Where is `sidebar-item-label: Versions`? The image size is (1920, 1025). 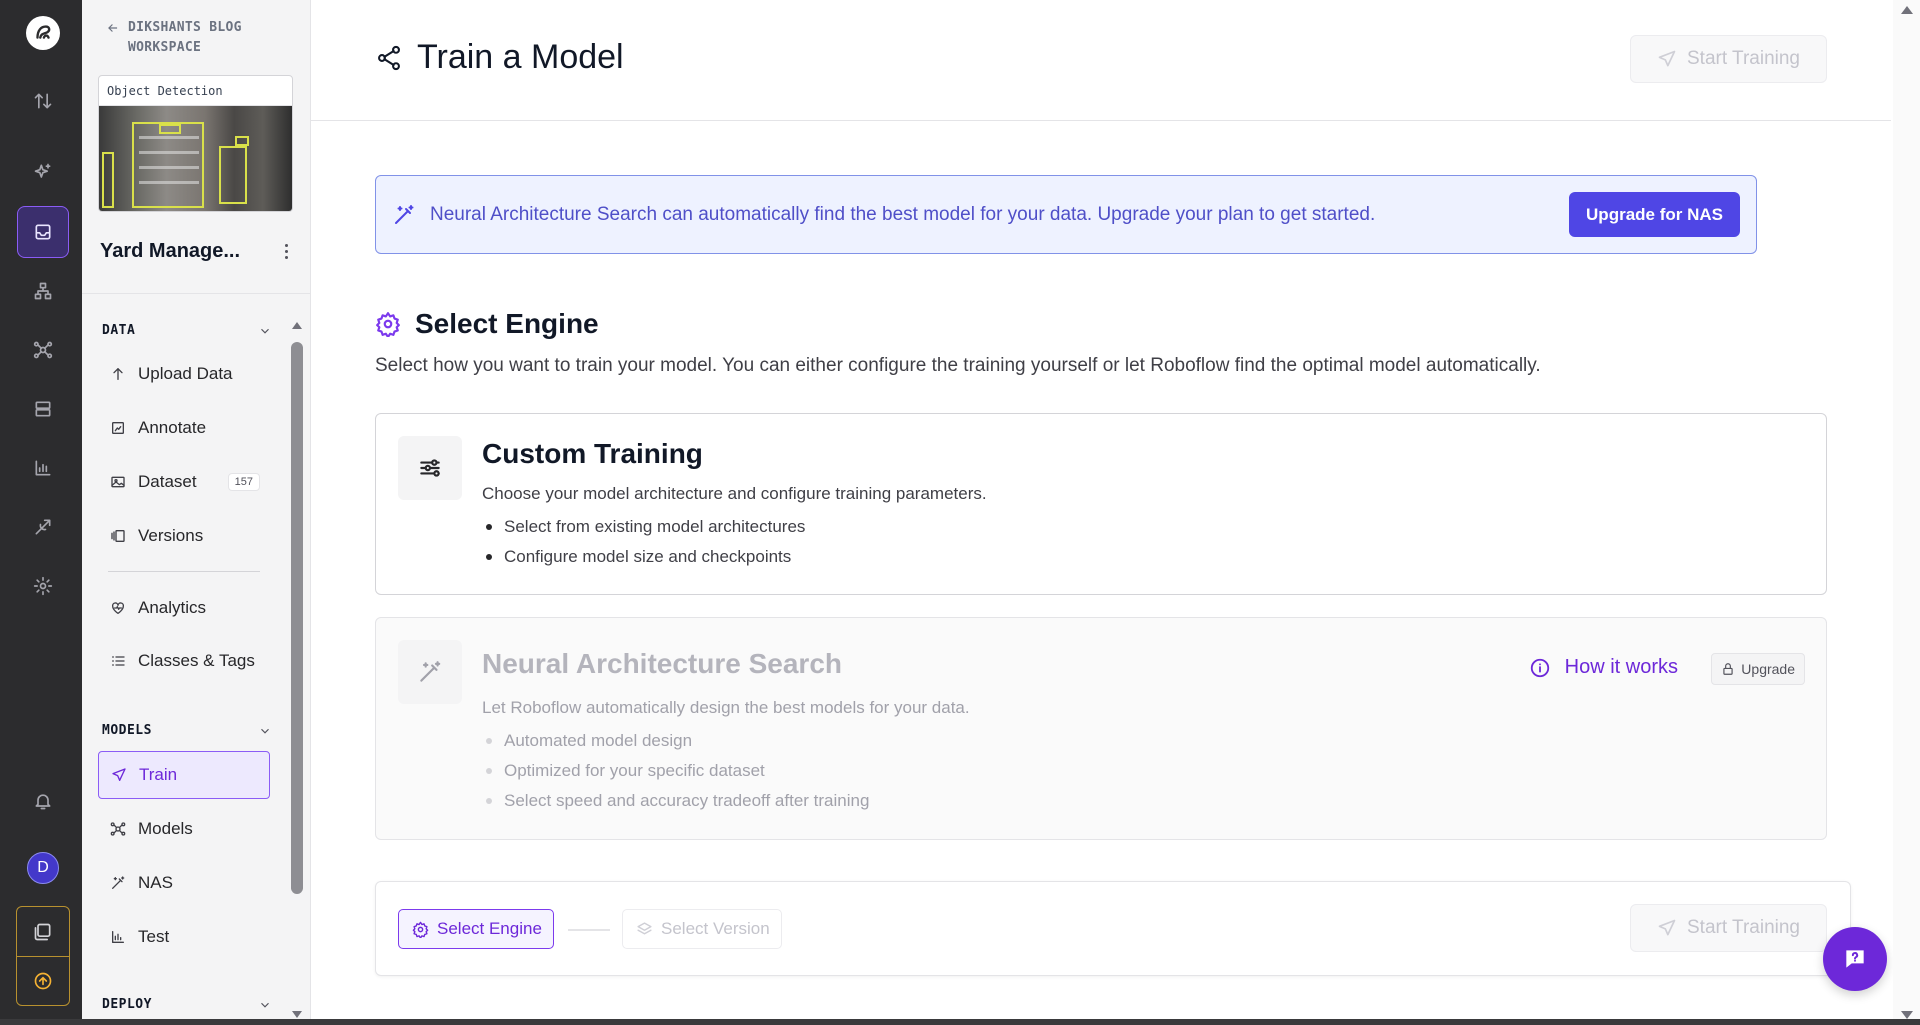
sidebar-item-label: Versions is located at coordinates (171, 535).